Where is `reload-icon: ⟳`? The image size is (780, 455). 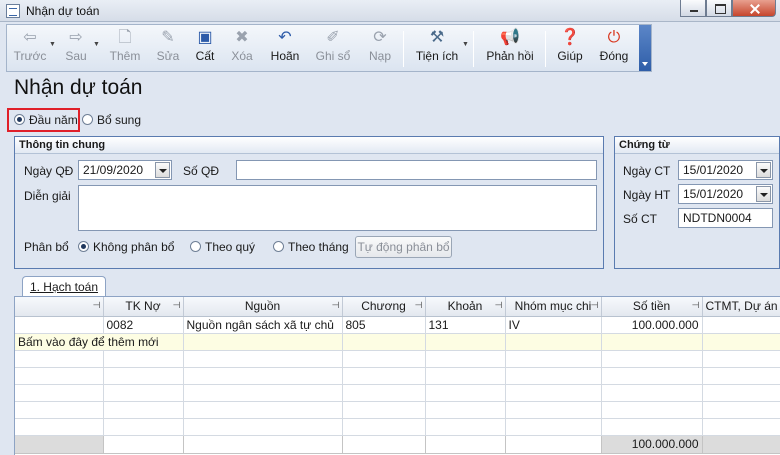 reload-icon: ⟳ is located at coordinates (380, 37).